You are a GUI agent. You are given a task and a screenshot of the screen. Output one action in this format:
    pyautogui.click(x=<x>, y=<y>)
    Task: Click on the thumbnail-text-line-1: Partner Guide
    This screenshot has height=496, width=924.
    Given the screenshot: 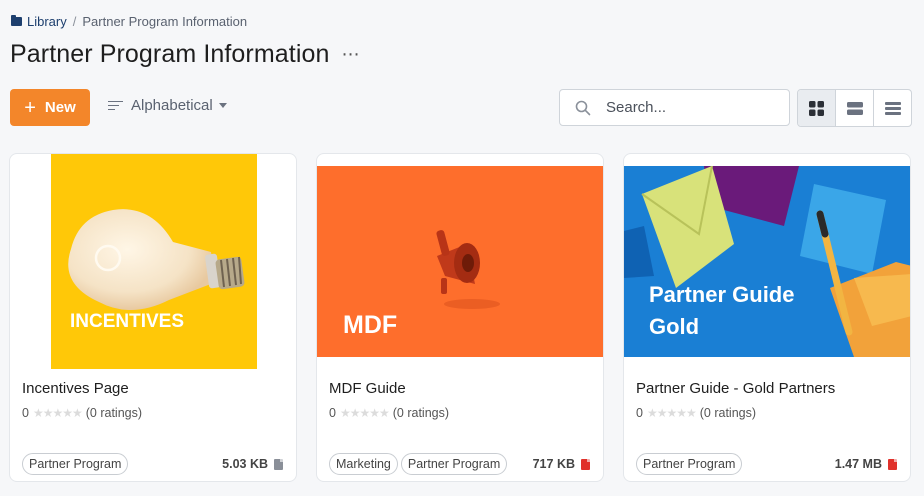 What is the action you would take?
    pyautogui.click(x=722, y=294)
    